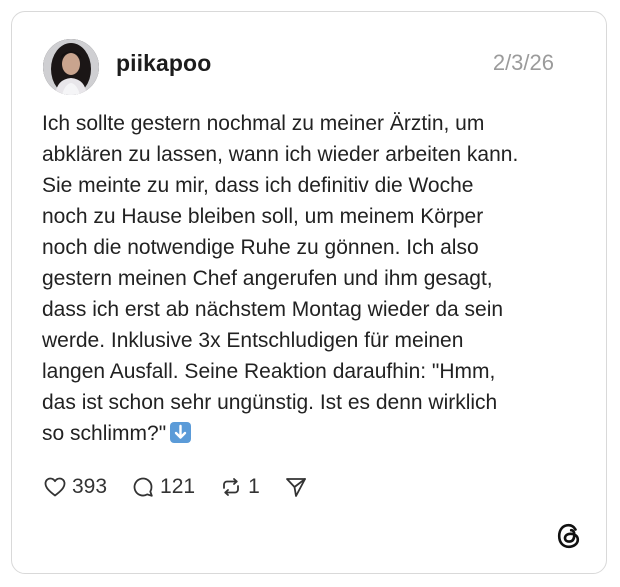 The width and height of the screenshot is (620, 587). What do you see at coordinates (55, 487) in the screenshot?
I see `heart-icon` at bounding box center [55, 487].